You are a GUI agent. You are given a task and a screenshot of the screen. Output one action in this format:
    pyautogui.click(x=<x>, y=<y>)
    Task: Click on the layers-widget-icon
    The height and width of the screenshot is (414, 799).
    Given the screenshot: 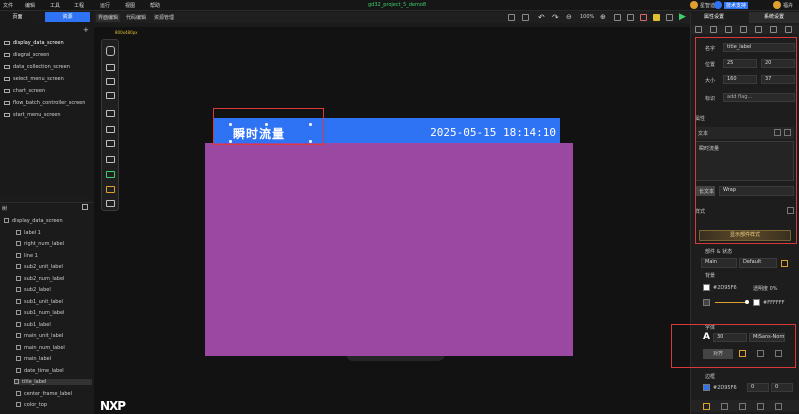 What is the action you would take?
    pyautogui.click(x=110, y=189)
    